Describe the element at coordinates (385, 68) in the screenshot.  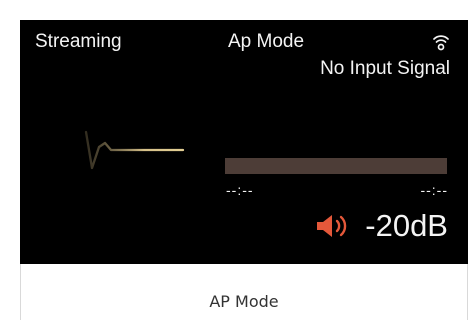
I see `signal-status: No Input Signal` at that location.